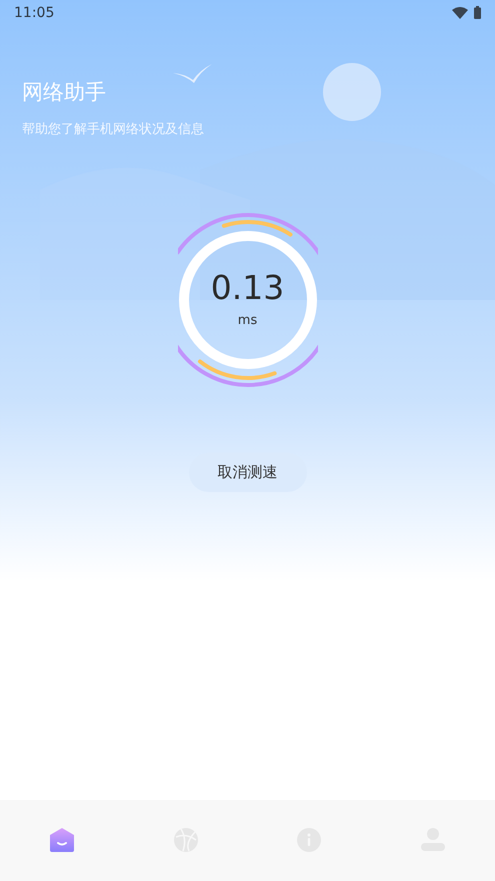 The image size is (495, 881). What do you see at coordinates (113, 129) in the screenshot?
I see `page-subtitle: 帮助您了解手机网络状况及信息` at bounding box center [113, 129].